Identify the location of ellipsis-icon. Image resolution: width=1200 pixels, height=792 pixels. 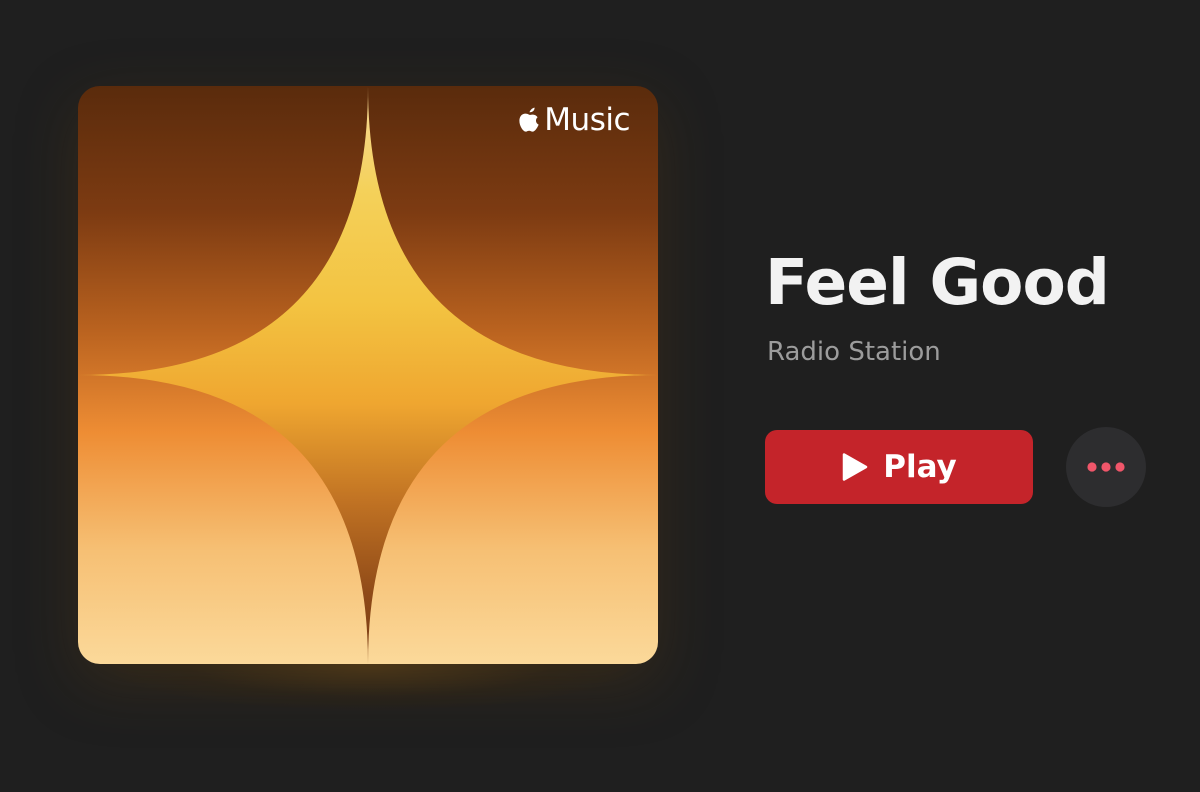
(1106, 467).